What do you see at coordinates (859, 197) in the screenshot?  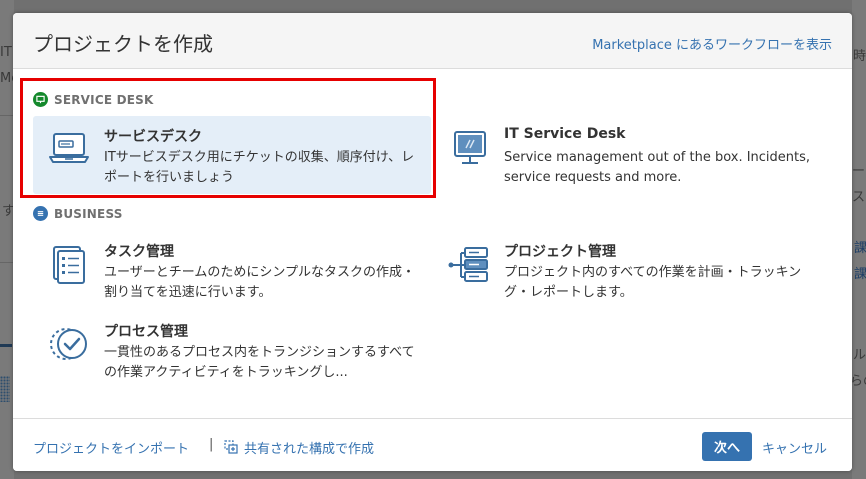 I see `background-text: スタ` at bounding box center [859, 197].